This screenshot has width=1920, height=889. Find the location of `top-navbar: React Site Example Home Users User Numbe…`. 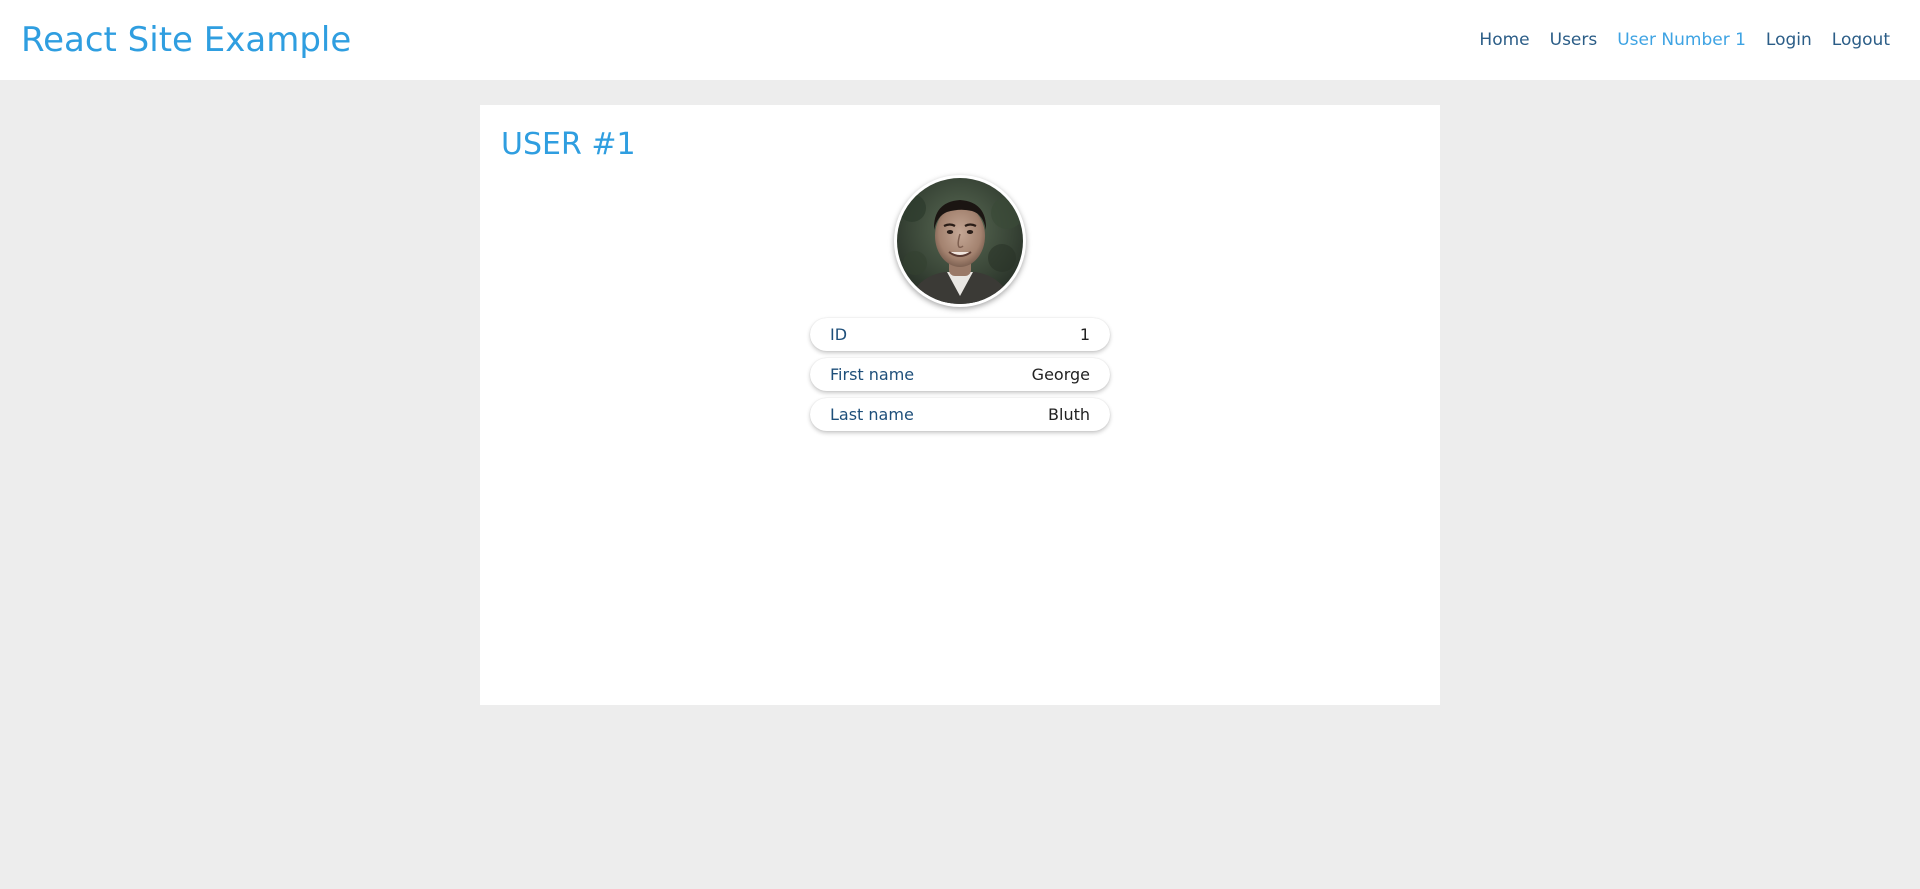

top-navbar: React Site Example Home Users User Numbe… is located at coordinates (960, 40).